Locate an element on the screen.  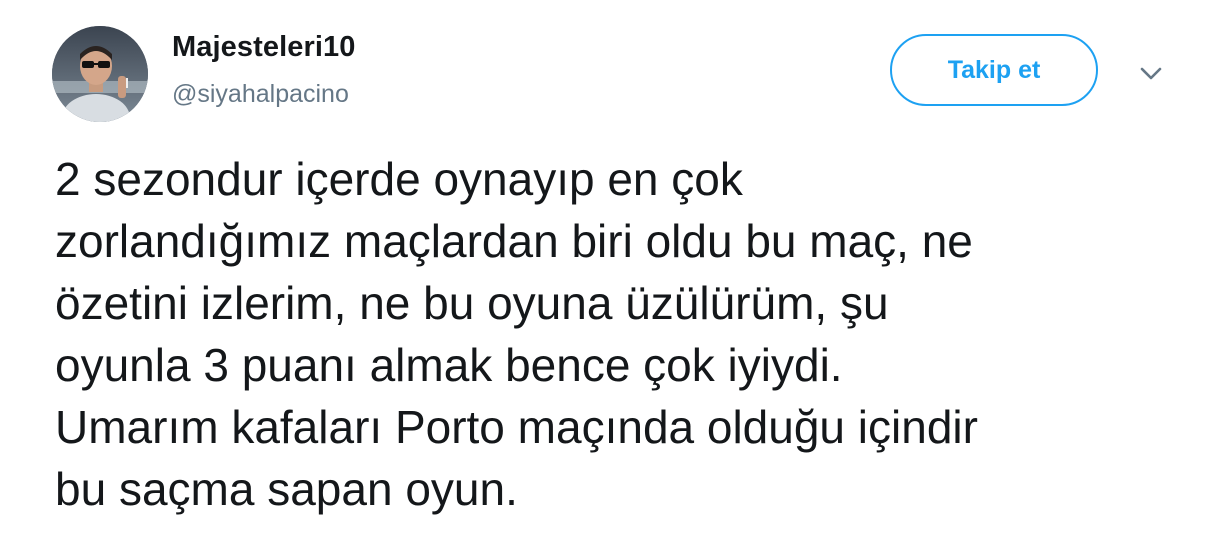
user-handle: @siyahalpacino is located at coordinates (260, 94).